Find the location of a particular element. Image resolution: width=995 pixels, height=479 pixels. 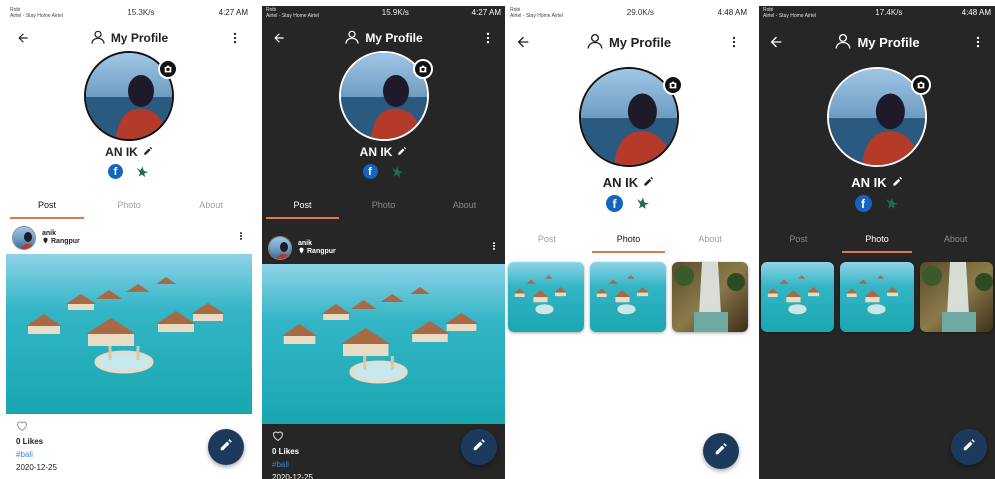

net-speed: 15.3K/s is located at coordinates (141, 12).